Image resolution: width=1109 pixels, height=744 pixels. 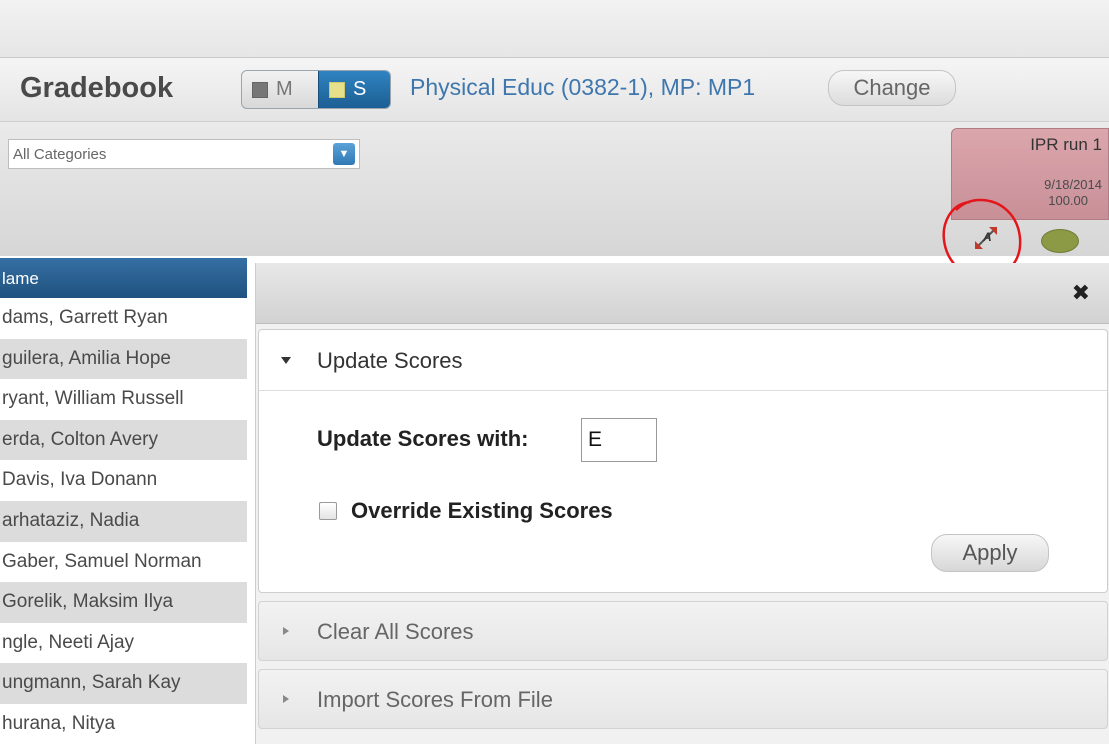 I want to click on update-scores-input, so click(x=619, y=440).